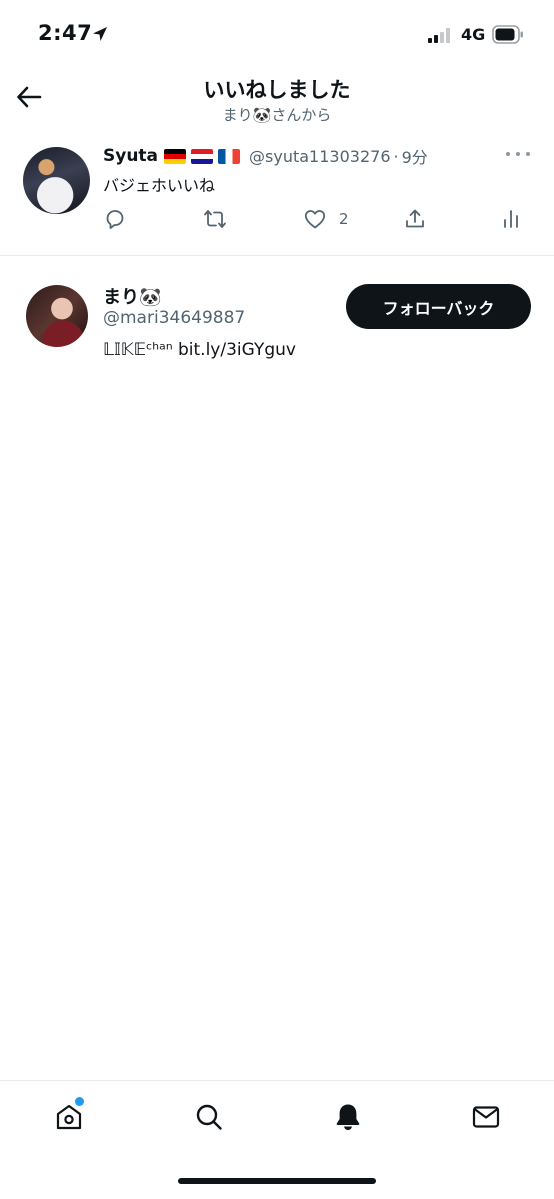 This screenshot has width=554, height=1199. What do you see at coordinates (473, 34) in the screenshot?
I see `network-type: 4G` at bounding box center [473, 34].